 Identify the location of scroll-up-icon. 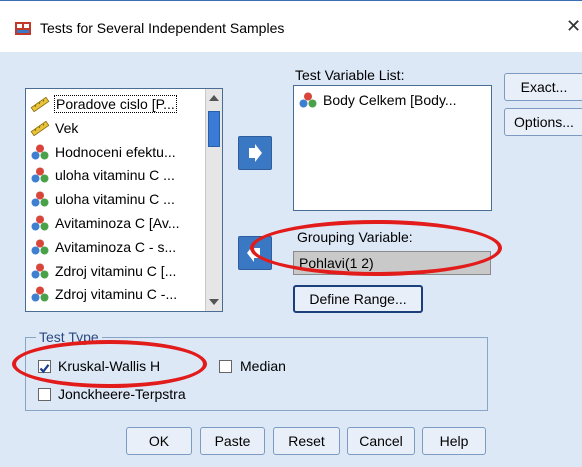
(214, 98).